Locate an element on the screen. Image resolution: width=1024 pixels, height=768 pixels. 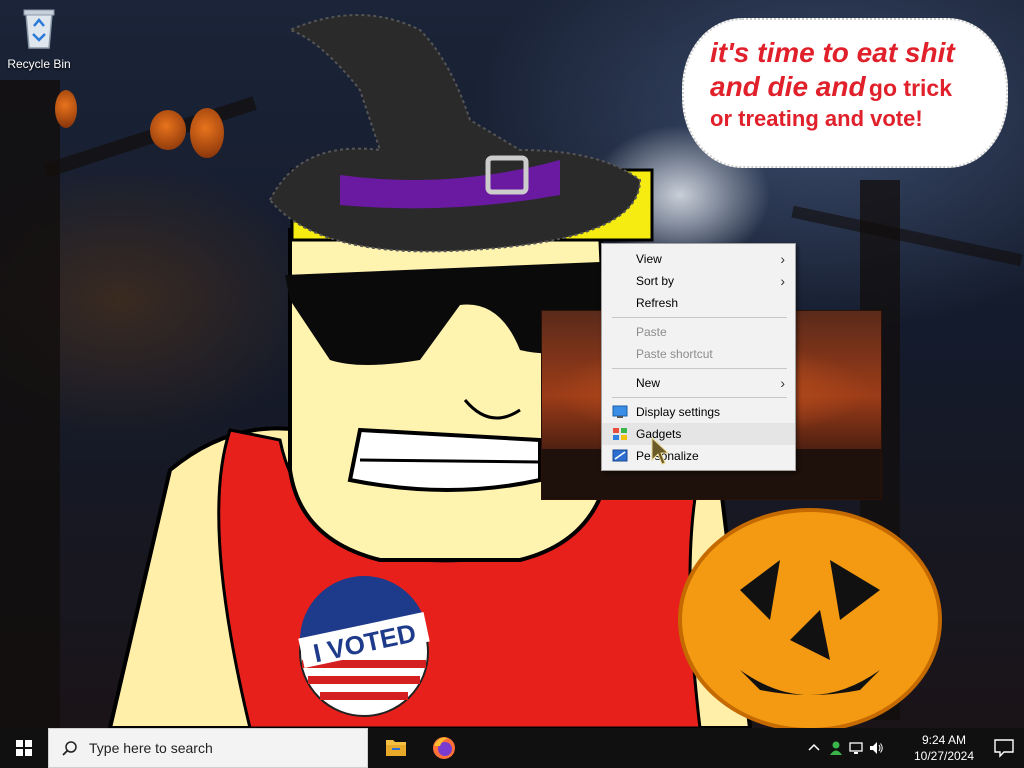
start-button is located at coordinates (24, 748).